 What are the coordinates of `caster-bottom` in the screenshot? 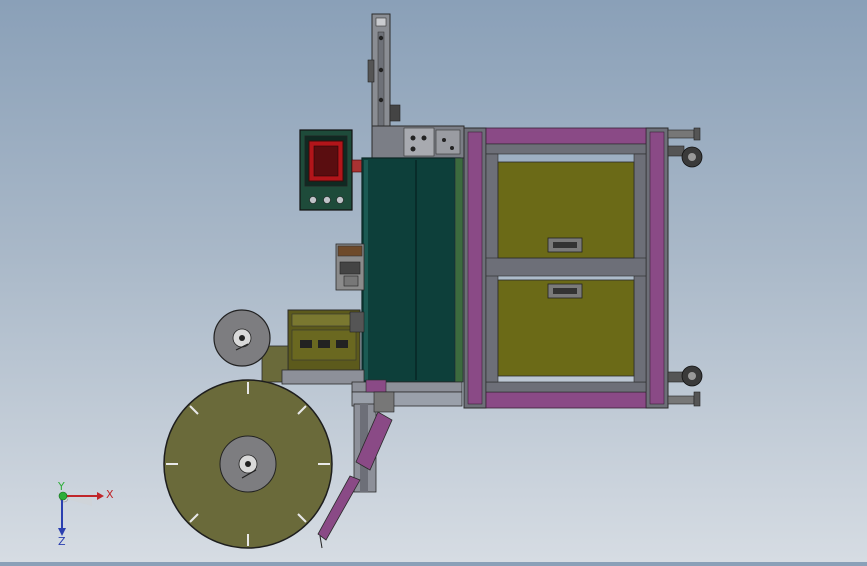 It's located at (685, 386).